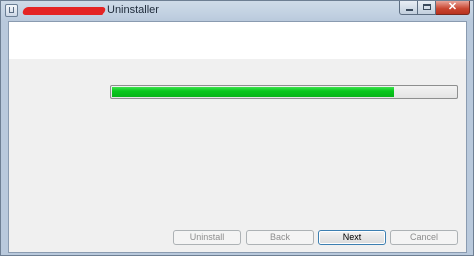 Image resolution: width=474 pixels, height=256 pixels. I want to click on next-button: Next, so click(352, 237).